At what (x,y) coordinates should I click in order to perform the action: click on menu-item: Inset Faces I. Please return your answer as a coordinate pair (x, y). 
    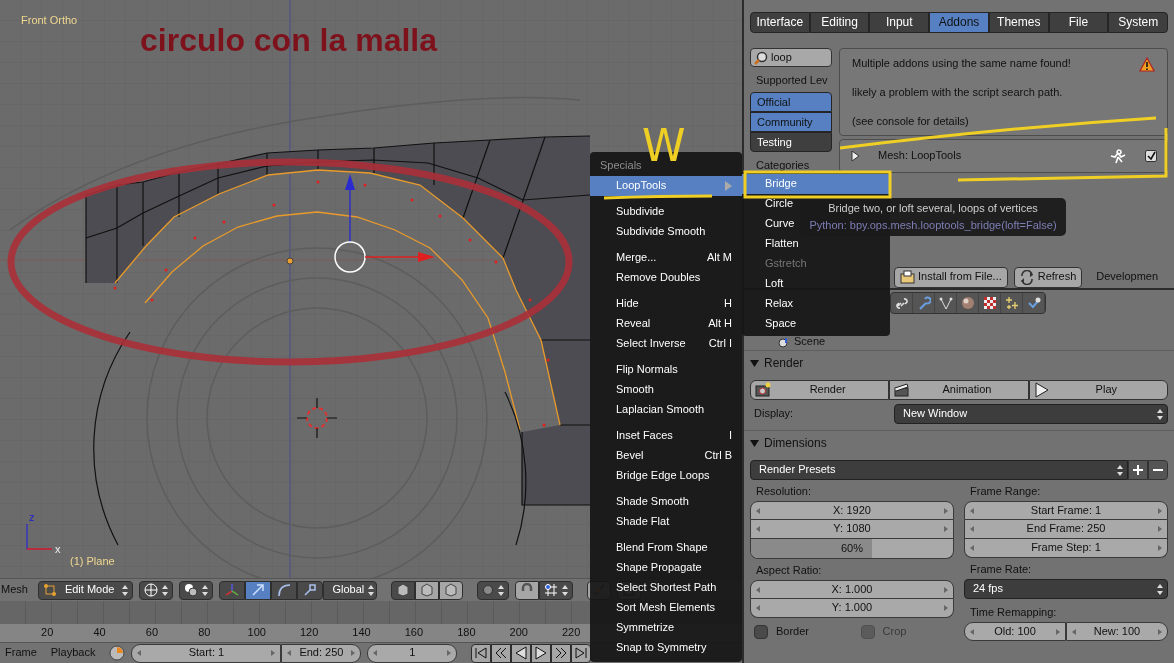
    Looking at the image, I should click on (666, 436).